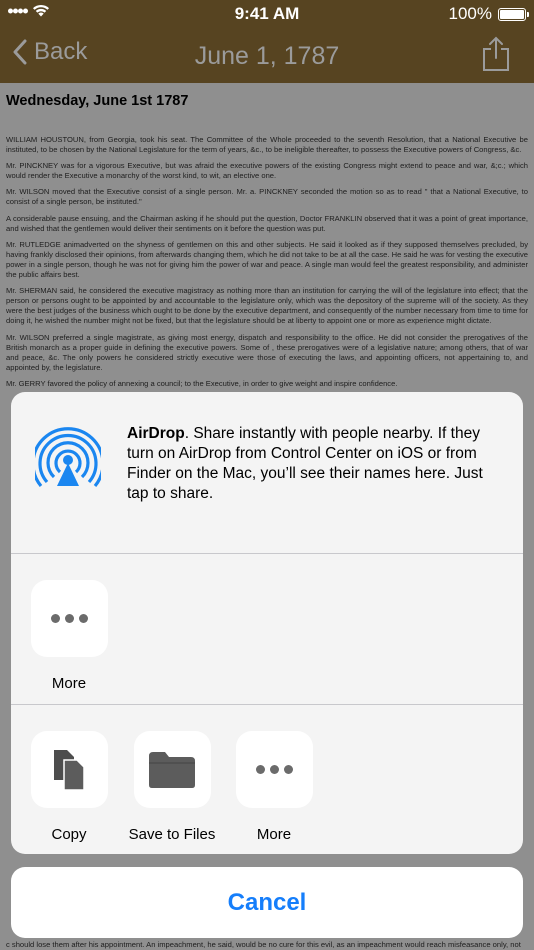  I want to click on airdrop-title: AirDrop, so click(156, 433).